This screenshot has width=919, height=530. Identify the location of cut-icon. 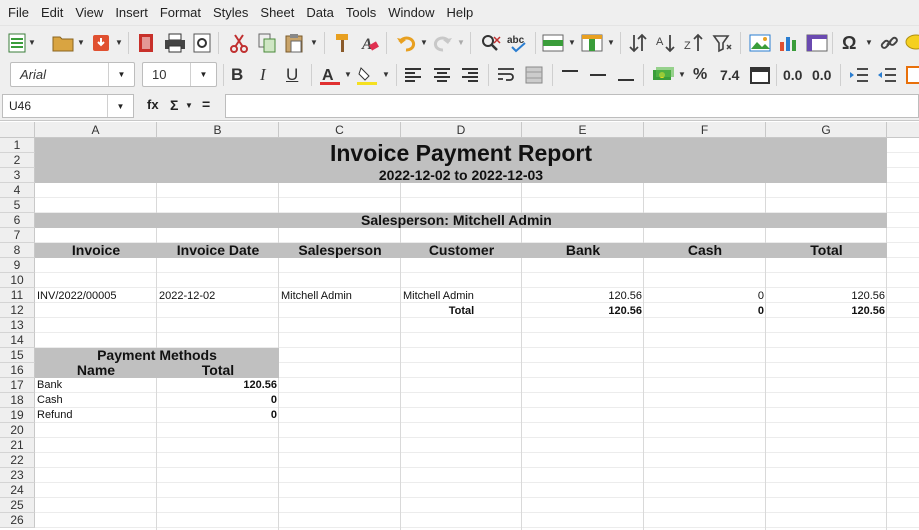
(239, 43).